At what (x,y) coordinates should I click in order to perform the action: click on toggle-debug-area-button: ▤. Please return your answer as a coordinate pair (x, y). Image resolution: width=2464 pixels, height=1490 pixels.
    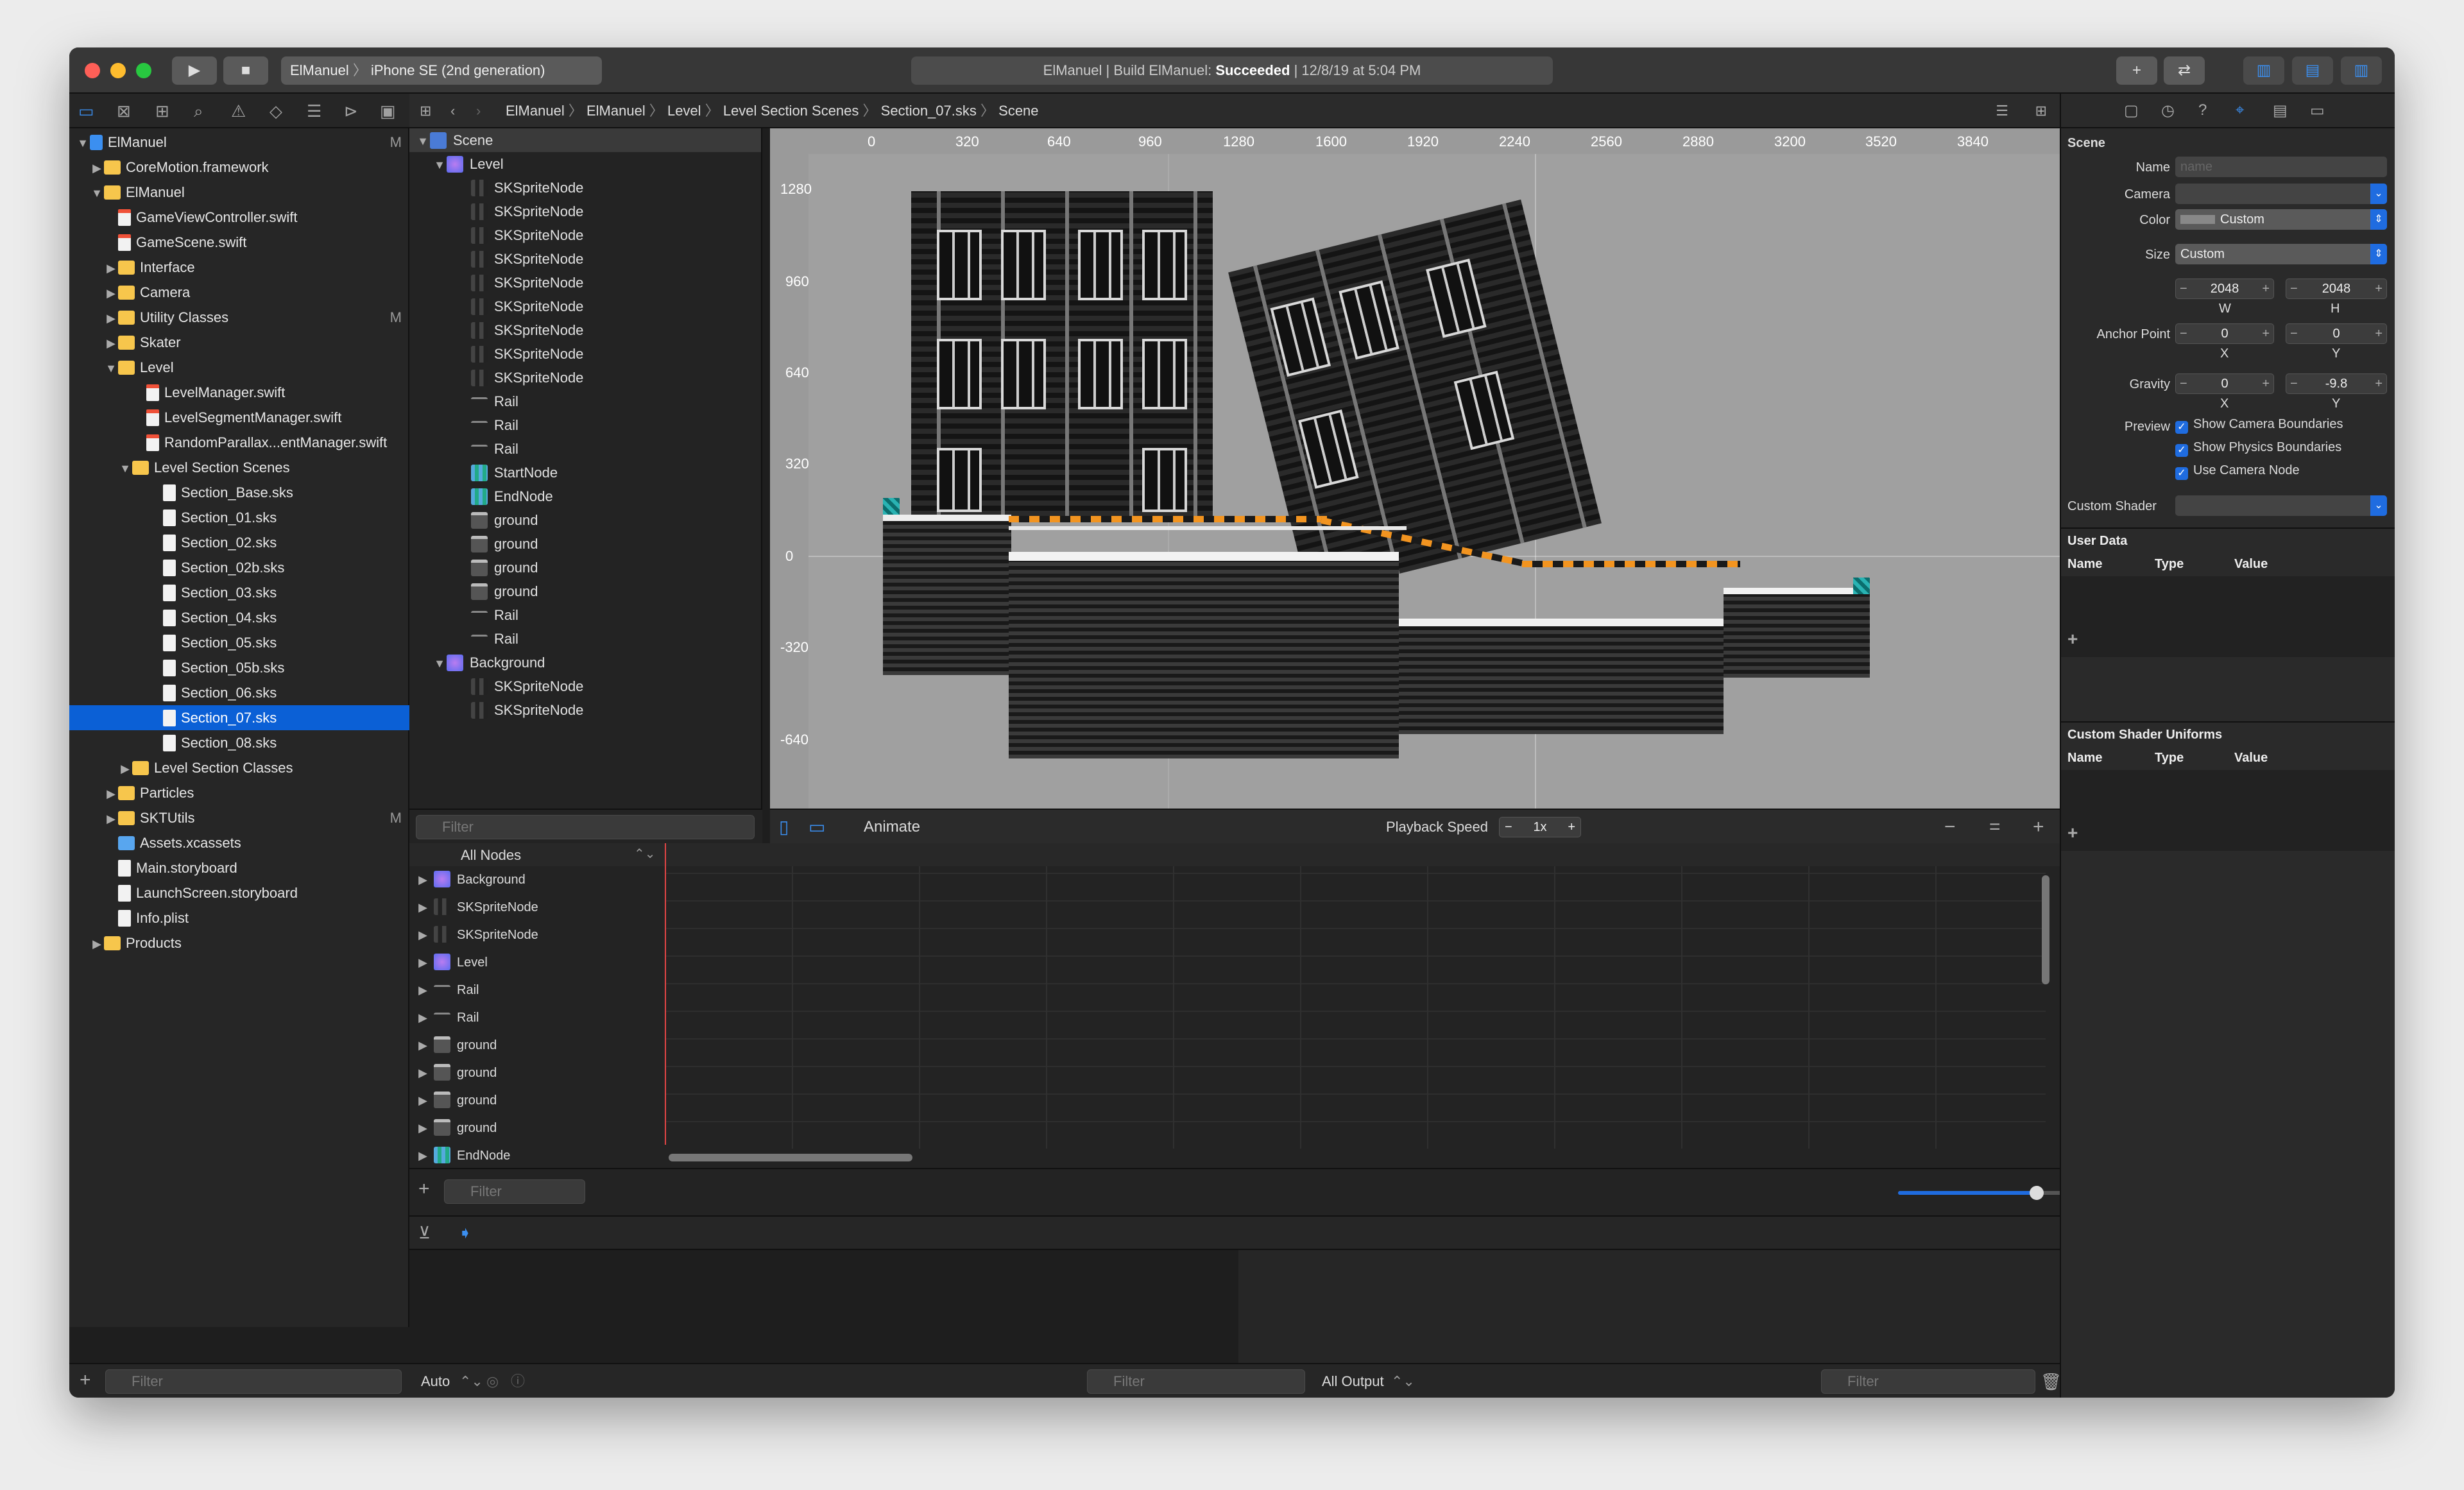
    Looking at the image, I should click on (2313, 70).